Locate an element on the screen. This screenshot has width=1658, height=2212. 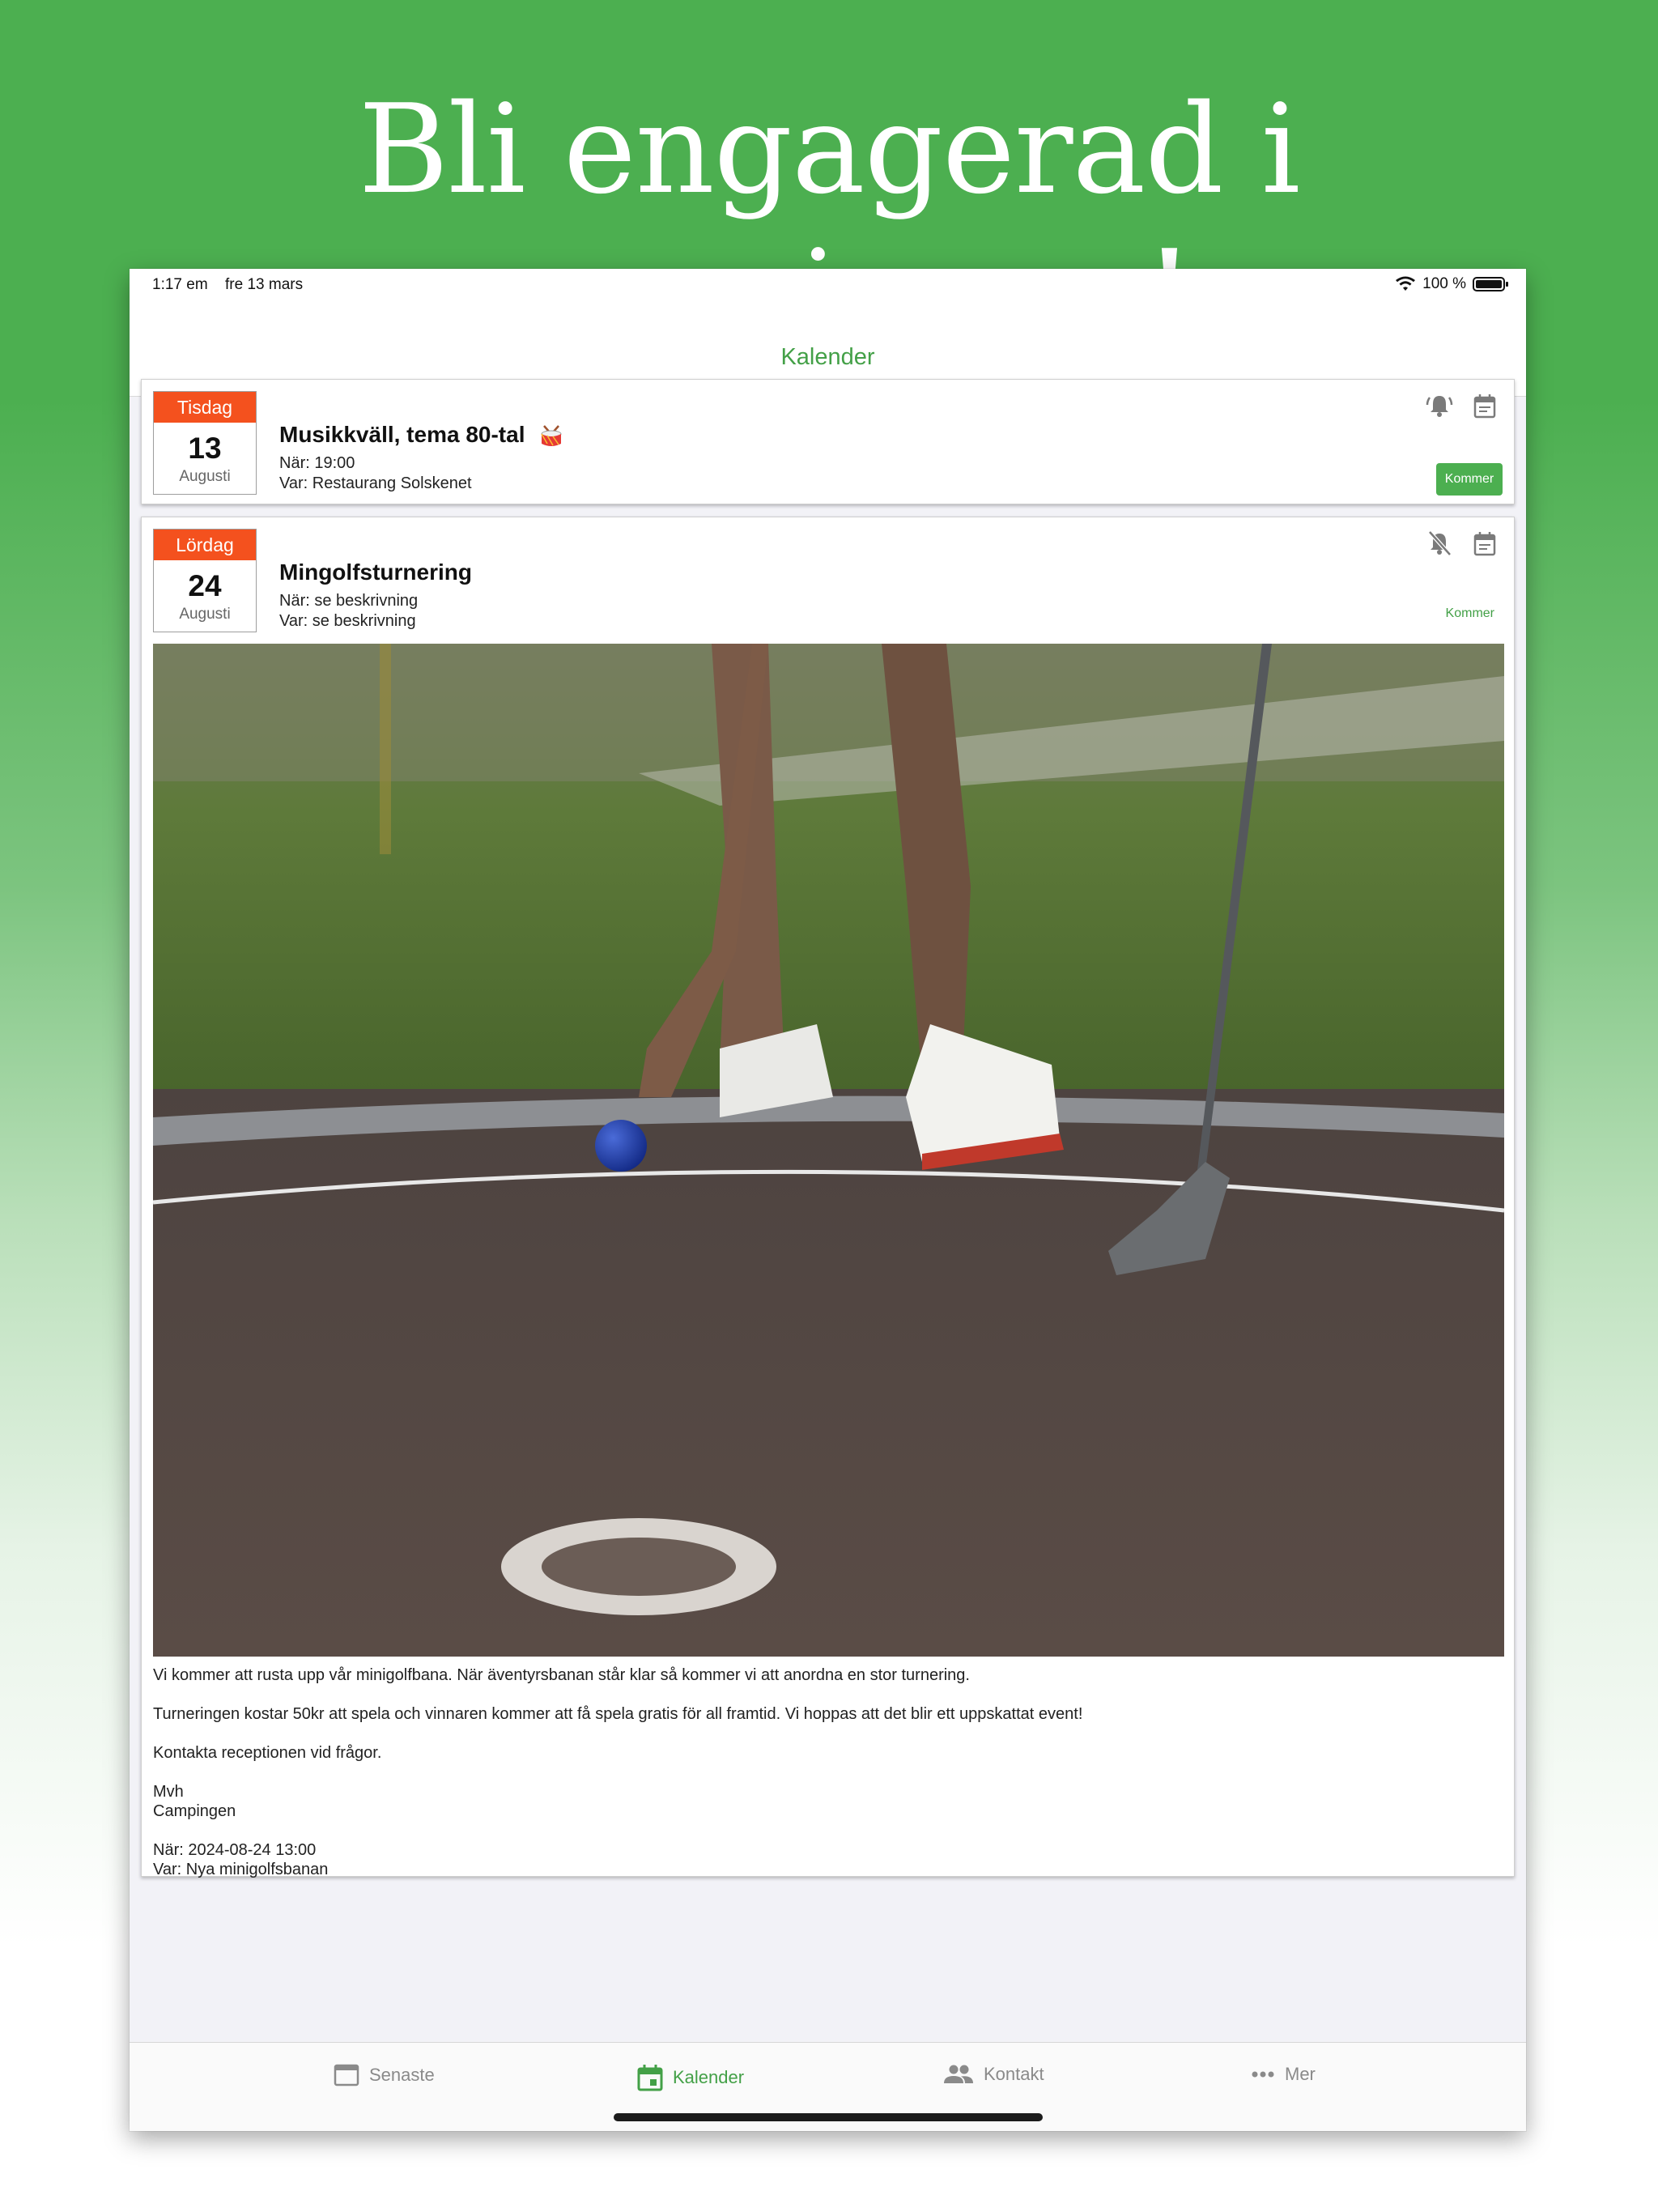
event-title-row: Musikkväll, tema 80-tal is located at coordinates (421, 435).